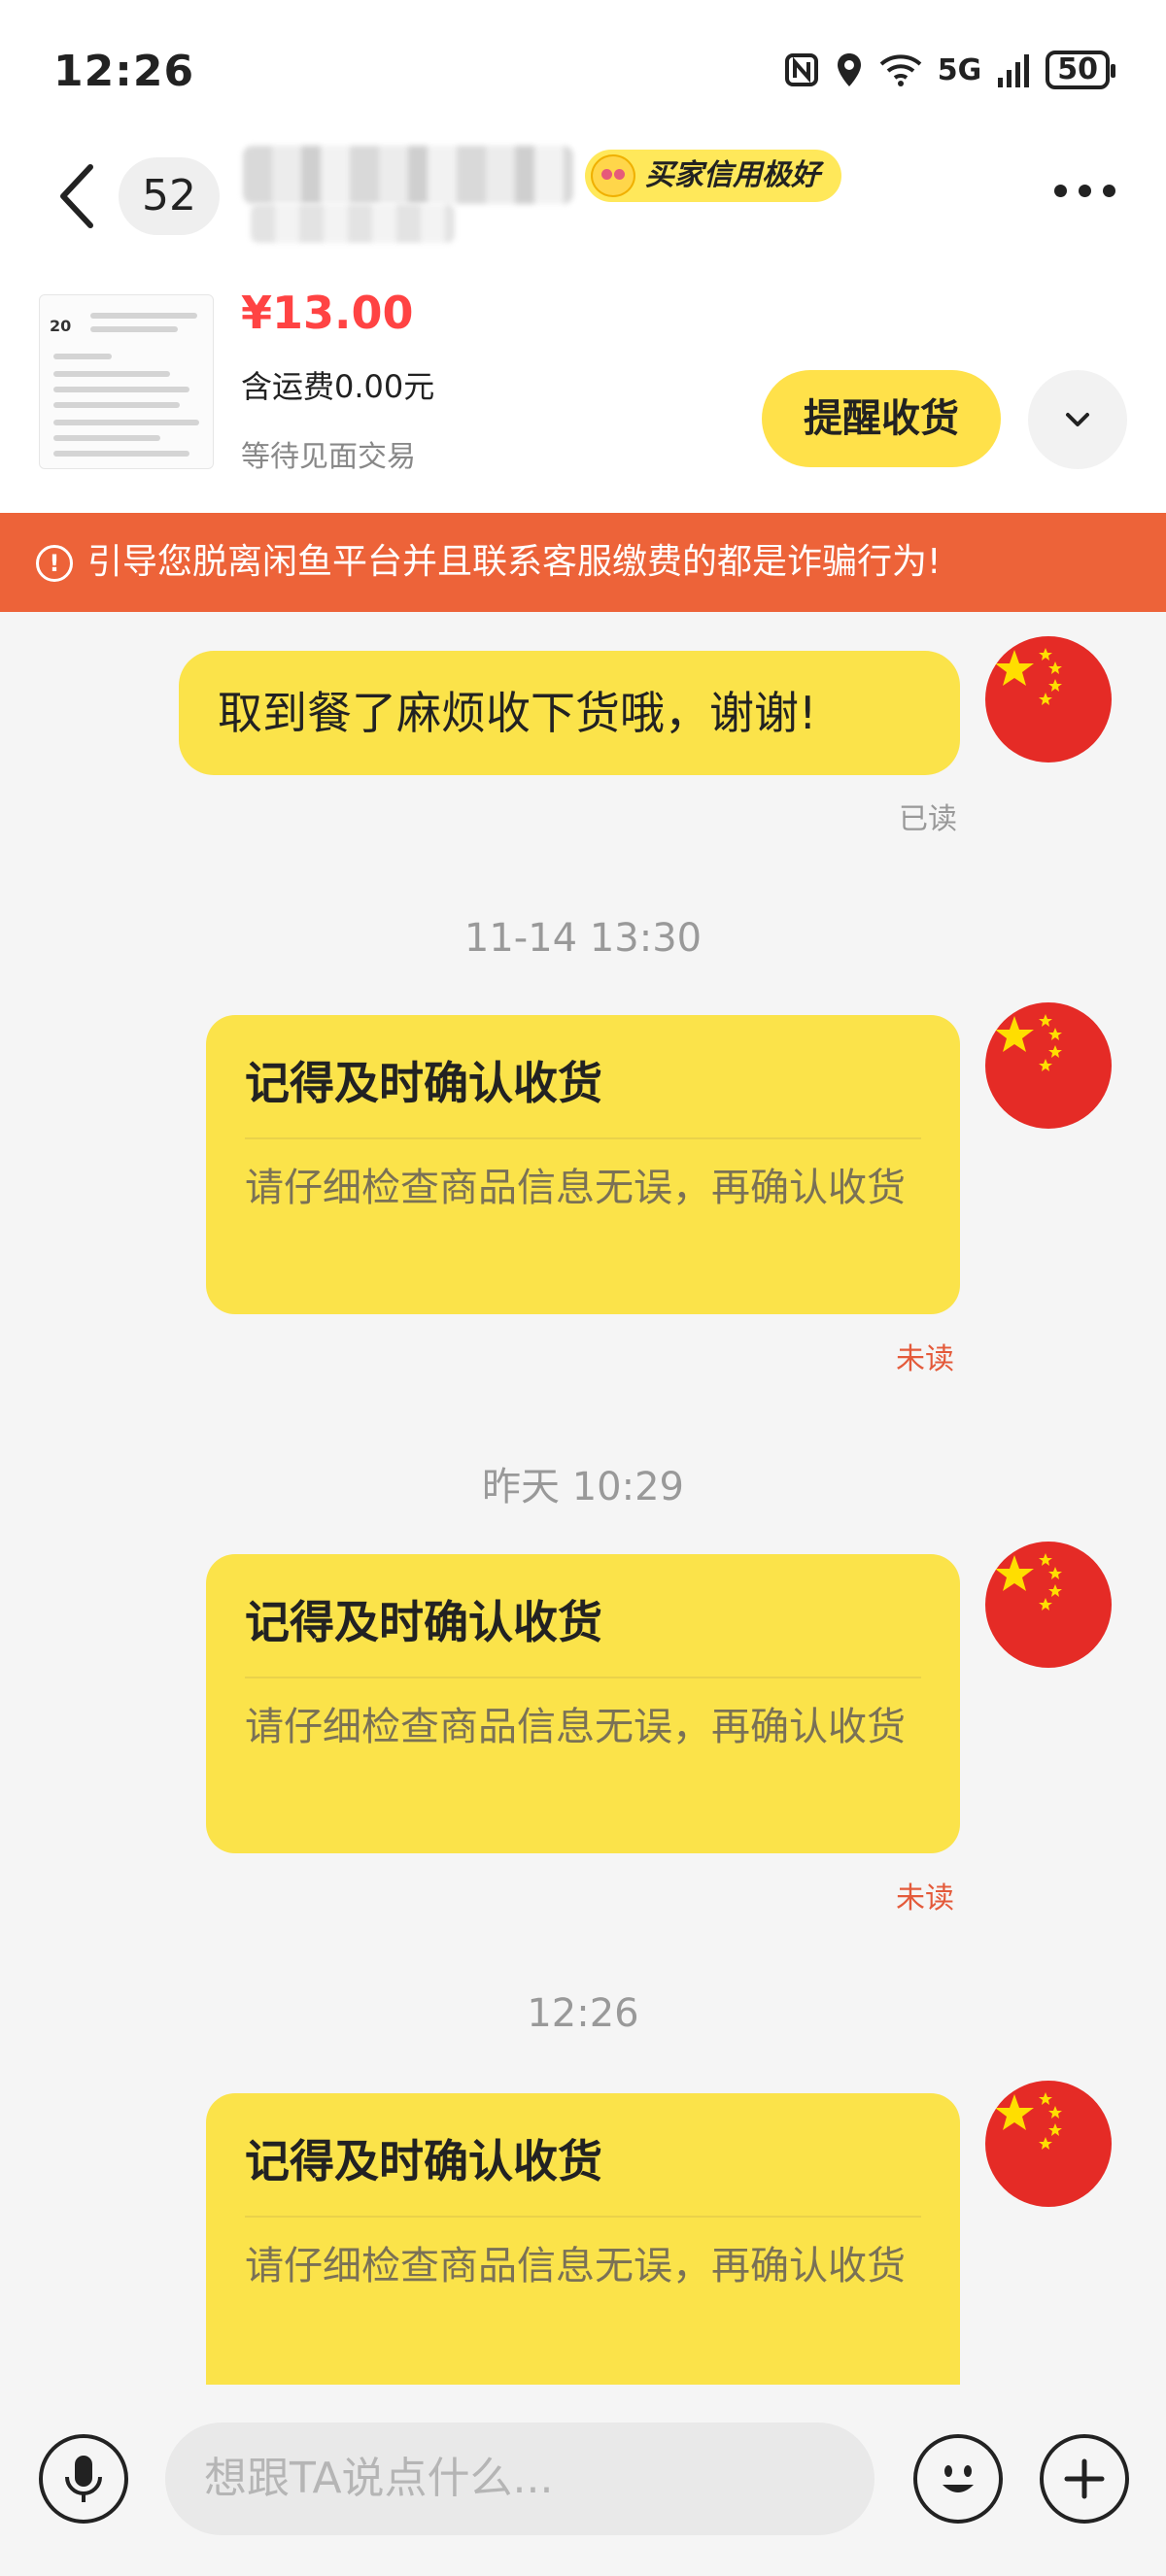 Image resolution: width=1166 pixels, height=2576 pixels. What do you see at coordinates (408, 175) in the screenshot?
I see `contact-name-blurred` at bounding box center [408, 175].